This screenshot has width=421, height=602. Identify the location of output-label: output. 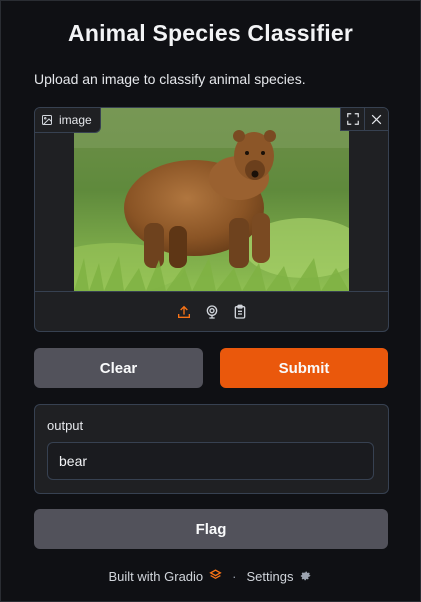
(65, 425).